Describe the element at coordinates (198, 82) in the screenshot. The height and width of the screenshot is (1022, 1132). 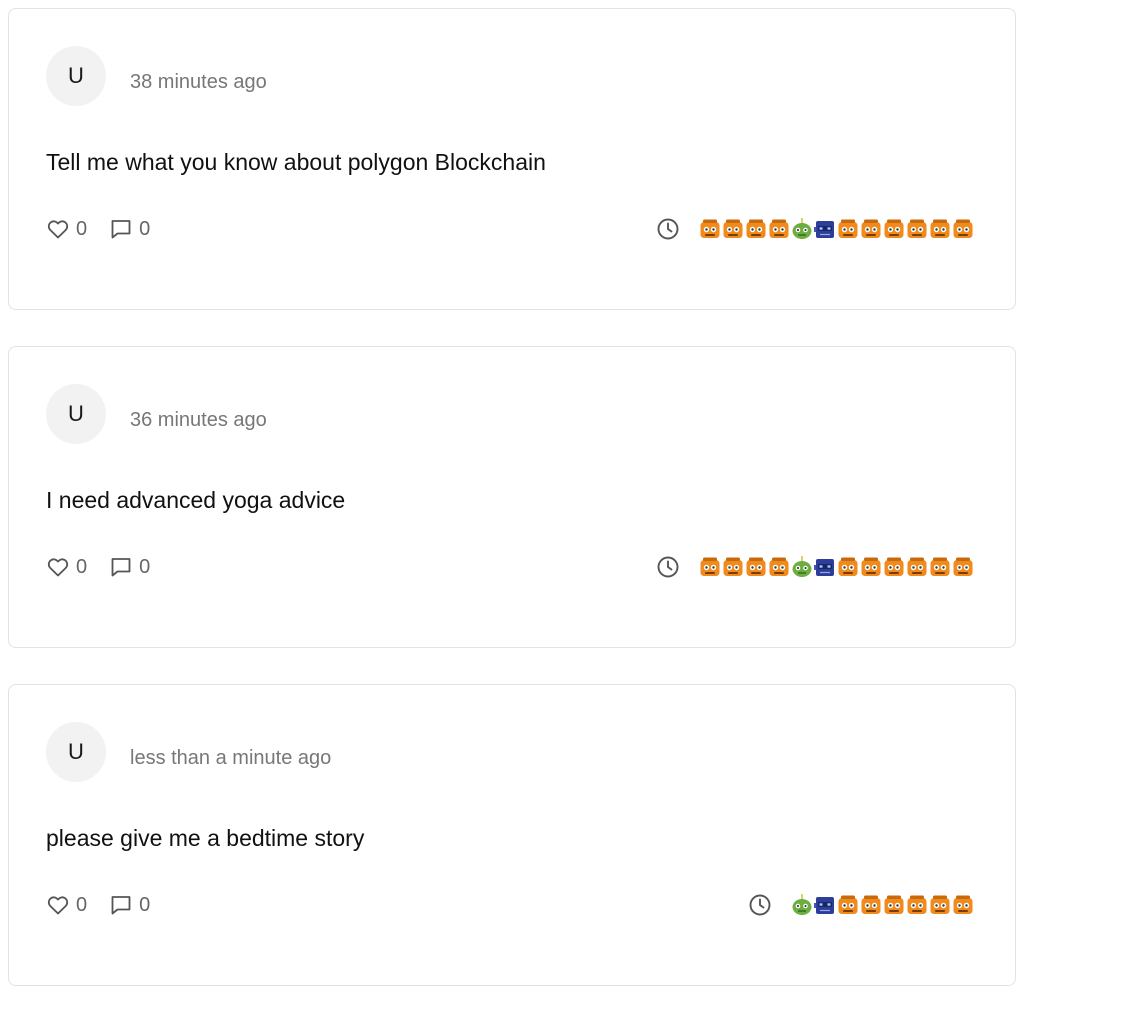
I see `post-timestamp: 38 minutes ago` at that location.